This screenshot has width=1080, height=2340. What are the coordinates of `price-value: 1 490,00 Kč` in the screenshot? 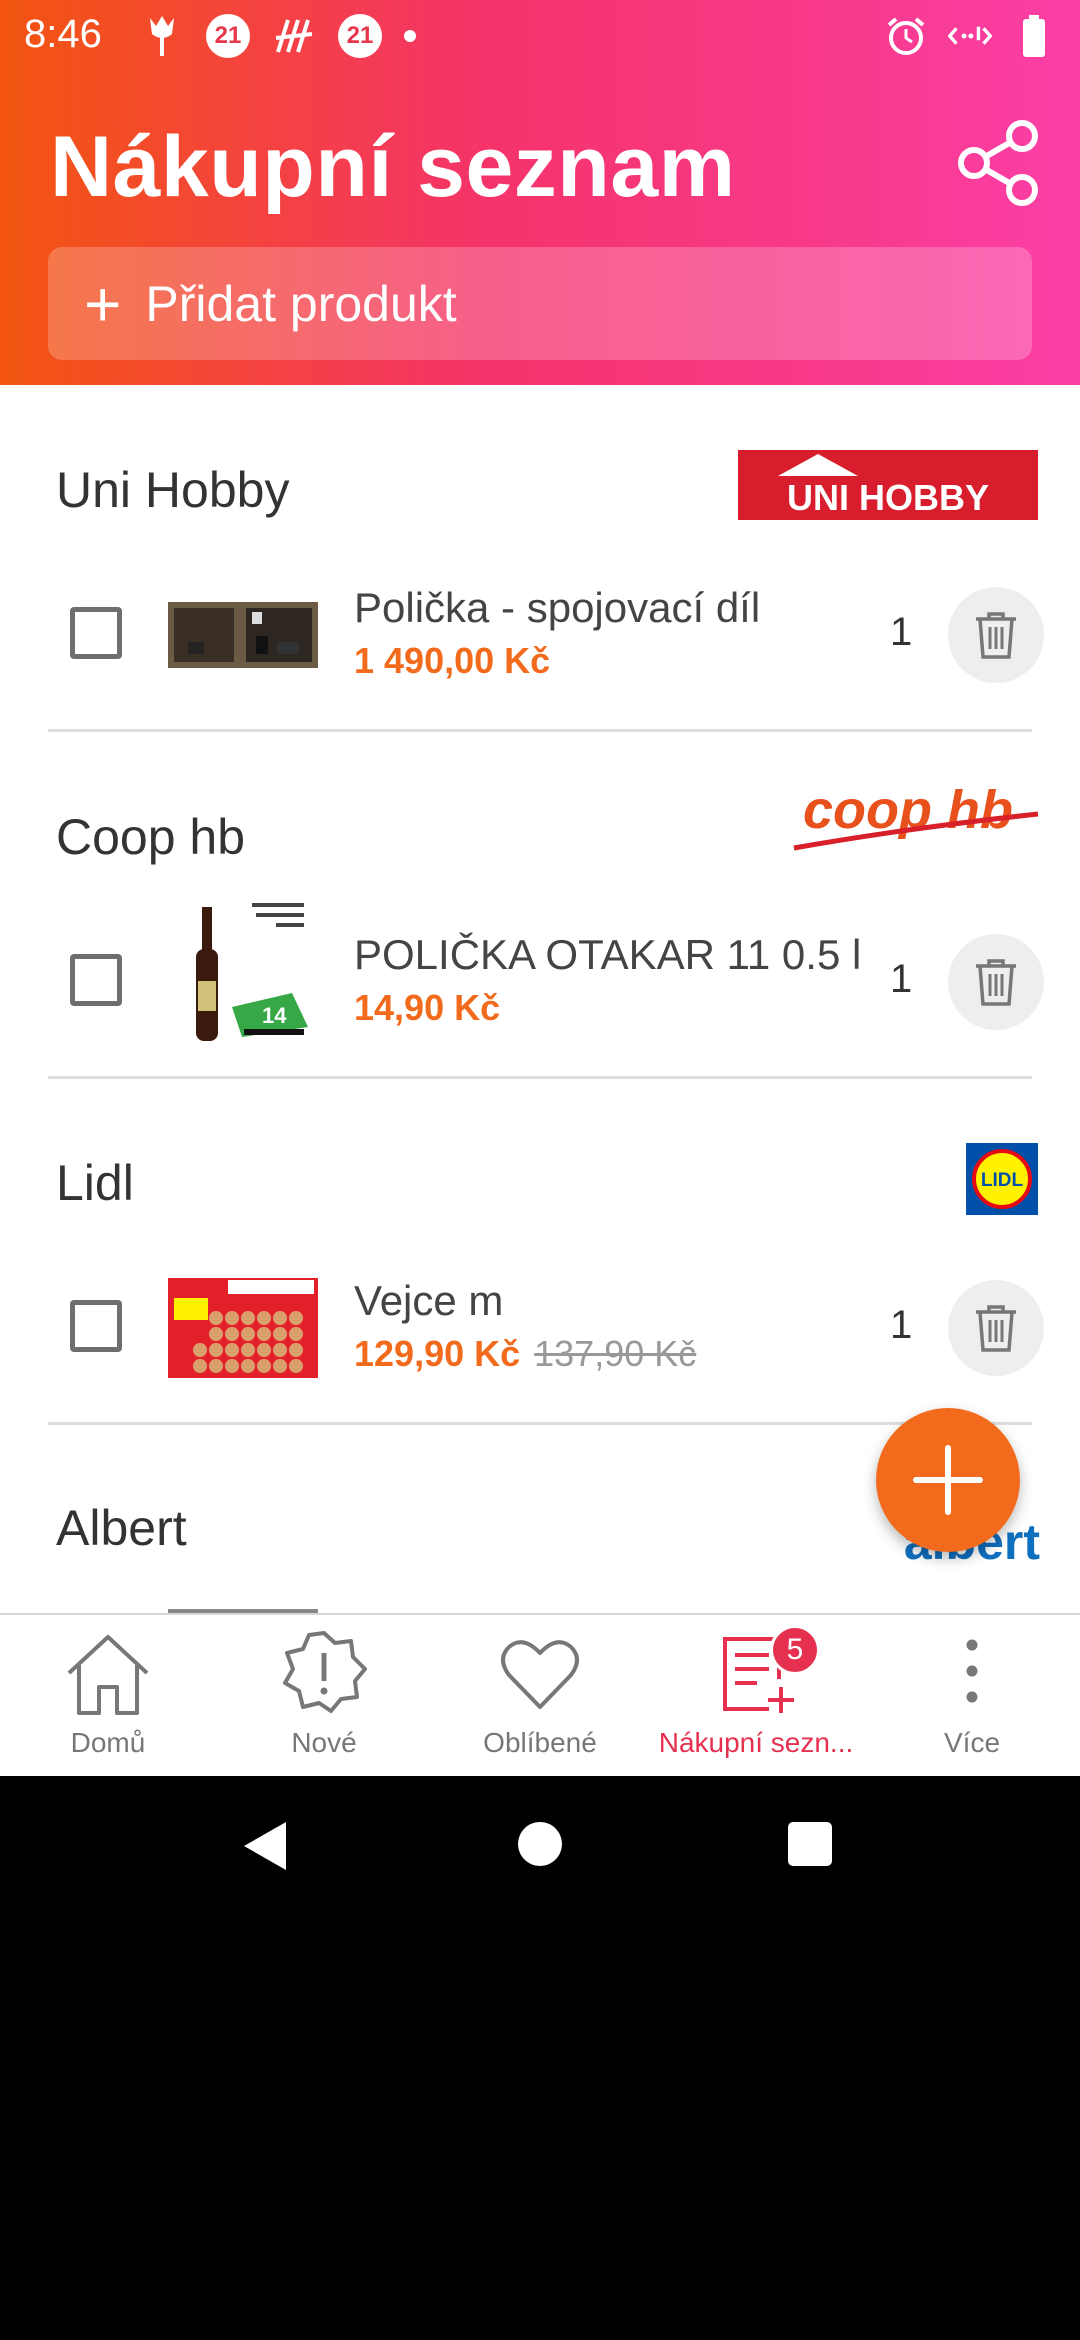 It's located at (452, 660).